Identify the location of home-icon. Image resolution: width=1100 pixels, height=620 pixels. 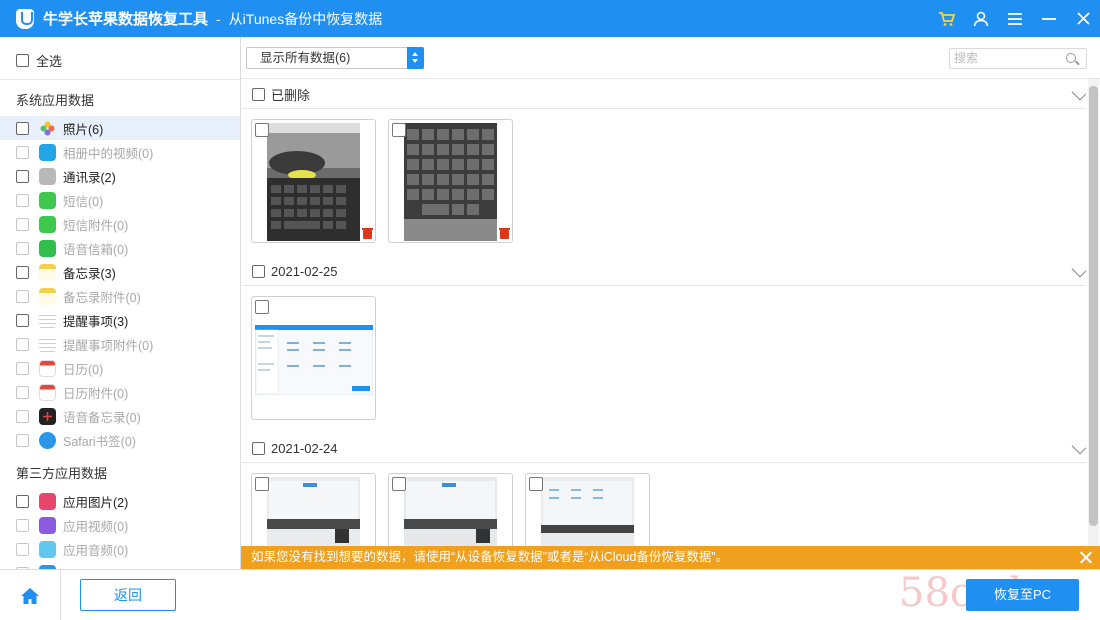
(30, 595).